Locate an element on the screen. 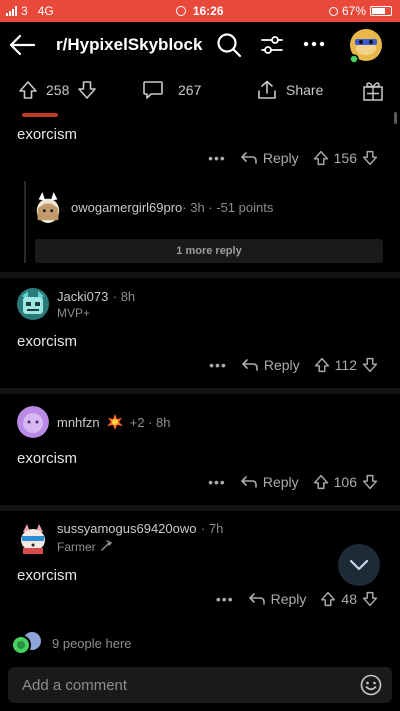 The image size is (400, 711). comment-username: Jacki073 is located at coordinates (82, 296).